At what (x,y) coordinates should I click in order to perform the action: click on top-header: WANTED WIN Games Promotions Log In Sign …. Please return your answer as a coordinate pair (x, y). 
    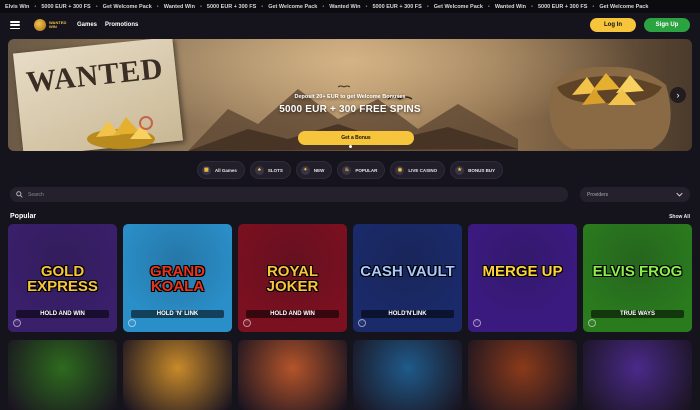
    Looking at the image, I should click on (350, 25).